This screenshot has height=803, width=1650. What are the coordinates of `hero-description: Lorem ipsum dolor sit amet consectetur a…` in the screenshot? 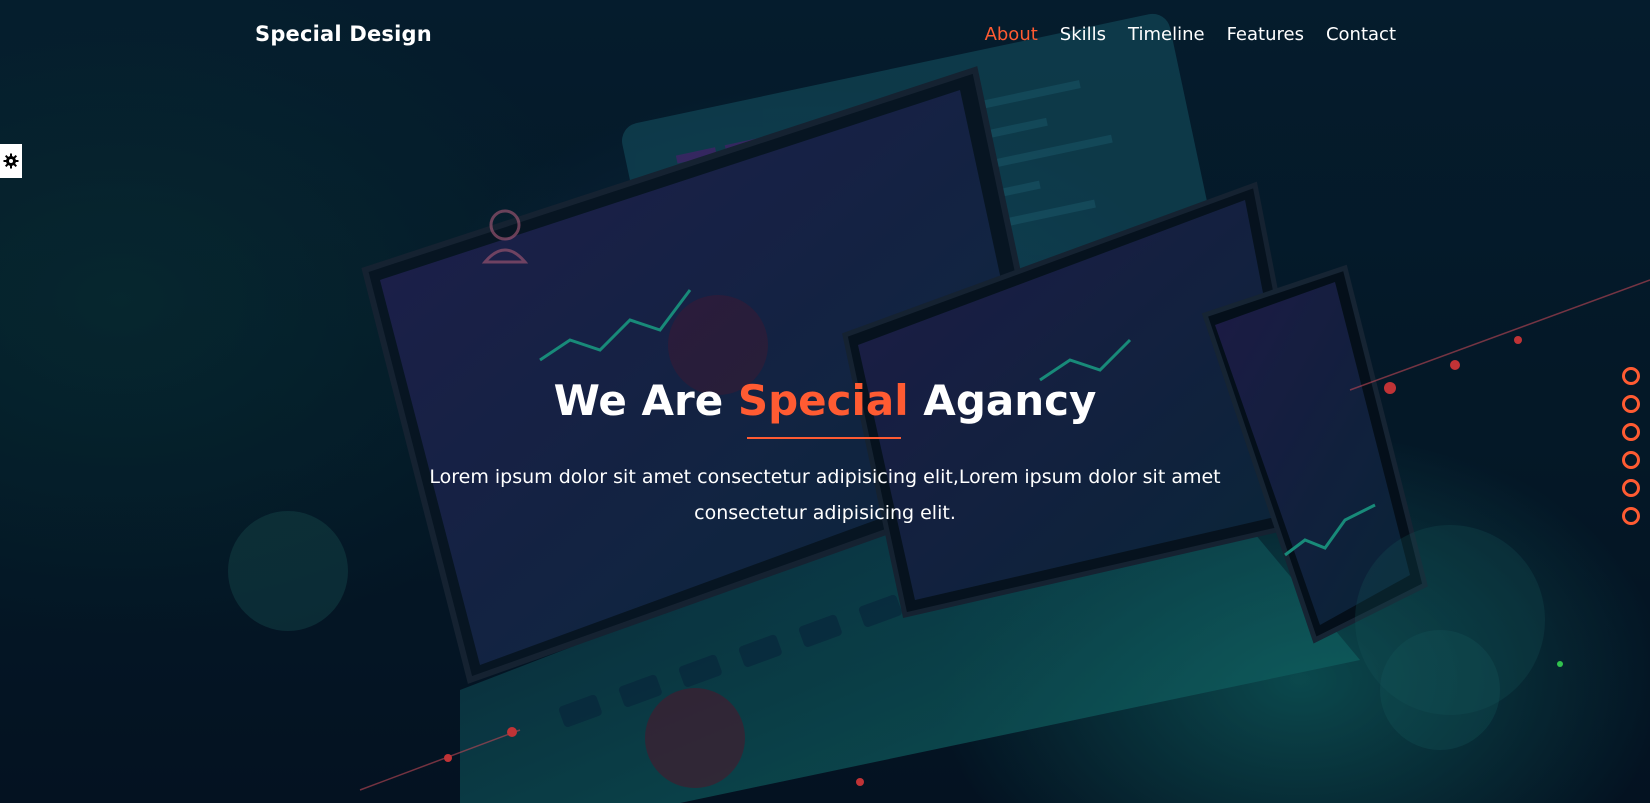 It's located at (825, 495).